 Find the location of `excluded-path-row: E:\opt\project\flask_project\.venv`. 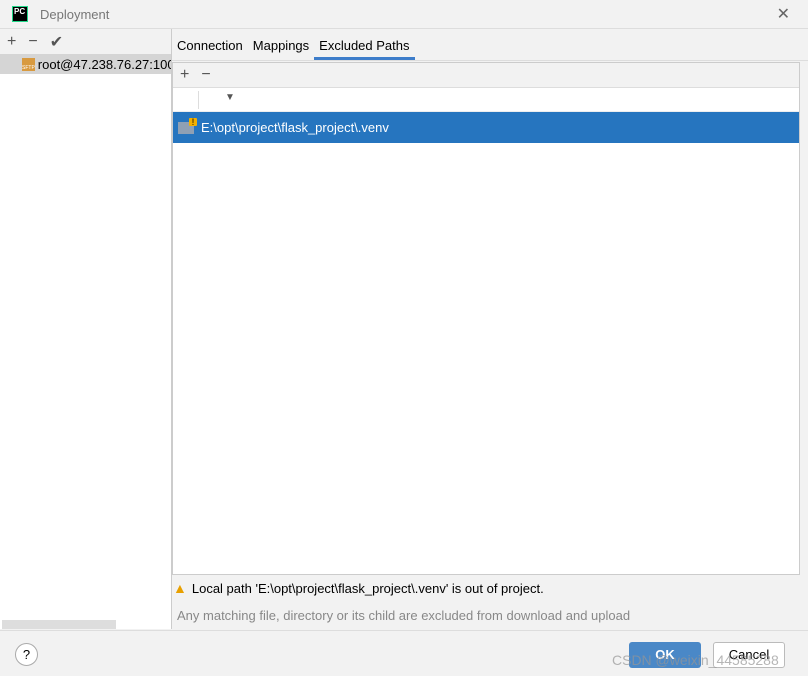

excluded-path-row: E:\opt\project\flask_project\.venv is located at coordinates (486, 127).